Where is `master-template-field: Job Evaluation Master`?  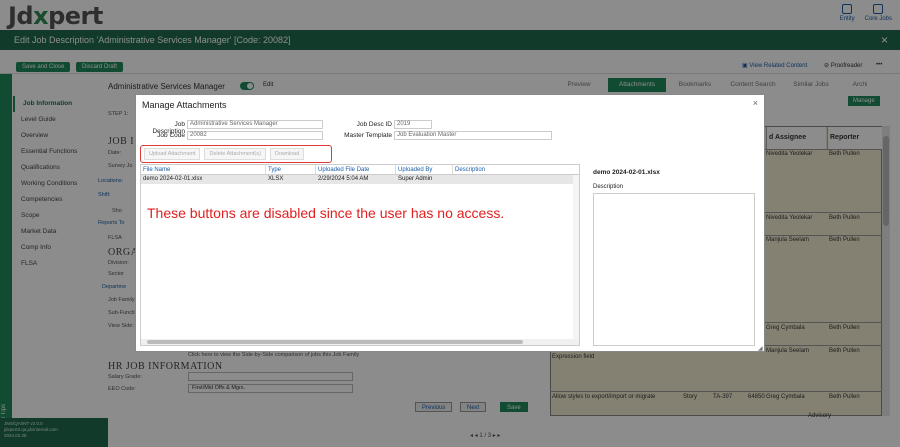 master-template-field: Job Evaluation Master is located at coordinates (473, 135).